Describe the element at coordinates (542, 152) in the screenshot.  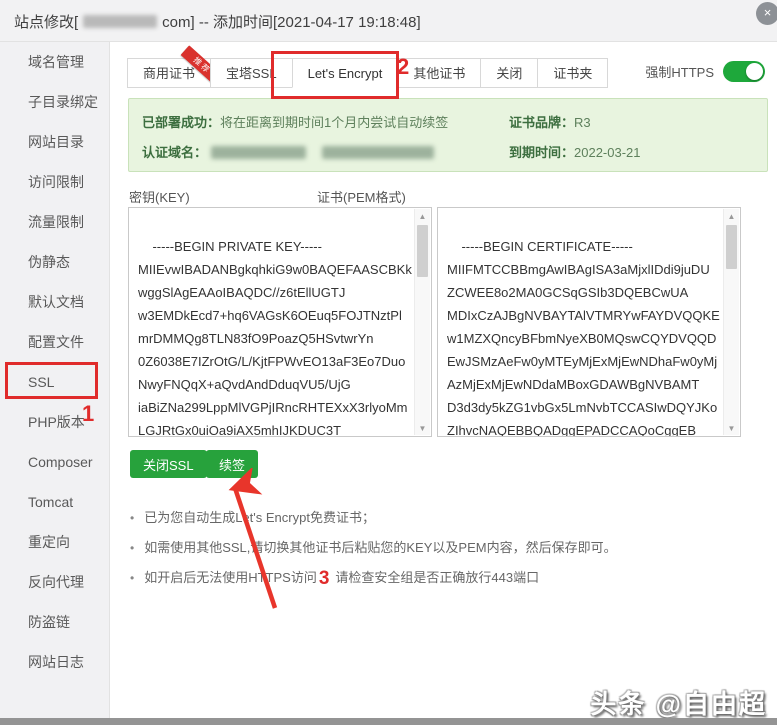
I see `expire-date-label: 到期时间：` at that location.